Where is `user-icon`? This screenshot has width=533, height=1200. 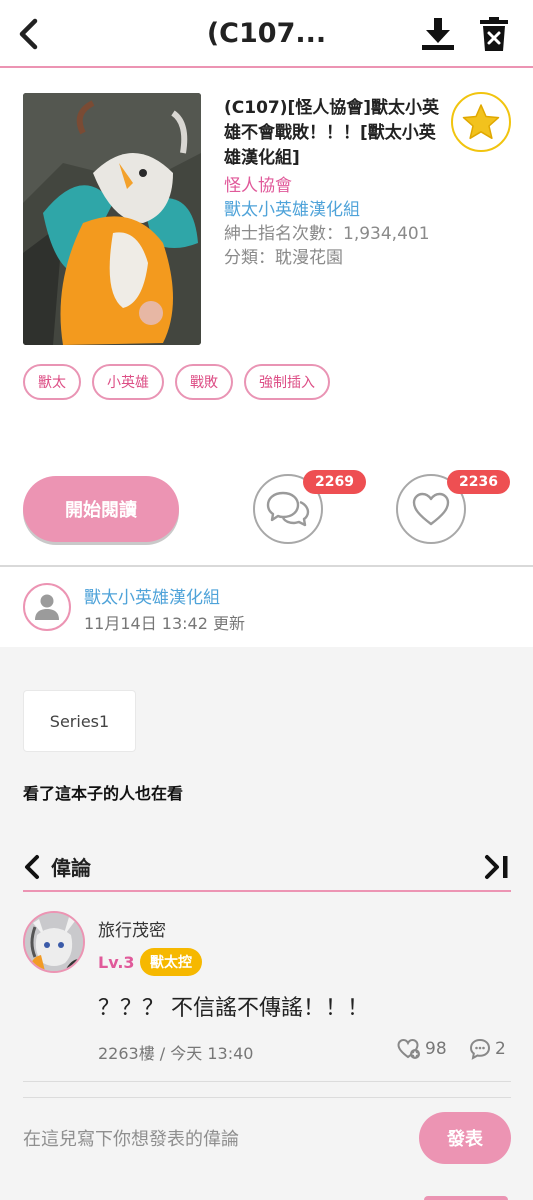 user-icon is located at coordinates (47, 607).